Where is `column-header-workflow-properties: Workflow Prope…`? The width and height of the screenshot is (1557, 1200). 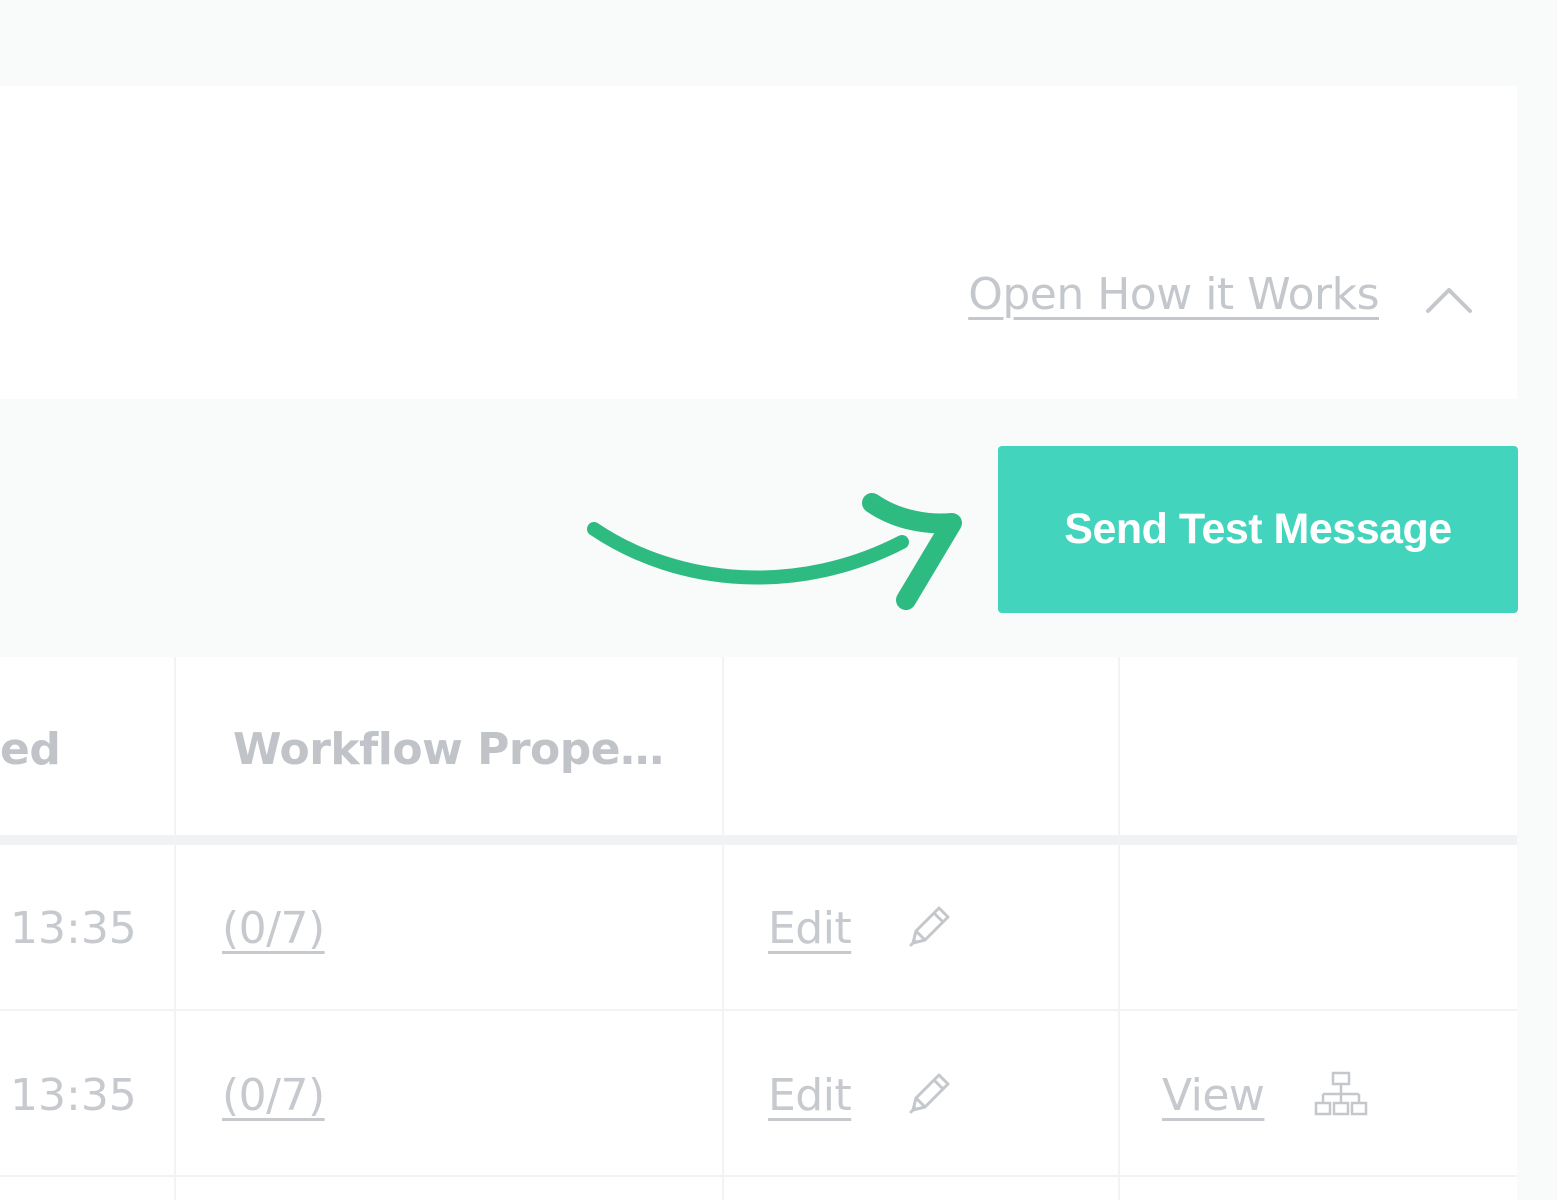
column-header-workflow-properties: Workflow Prope… is located at coordinates (448, 749).